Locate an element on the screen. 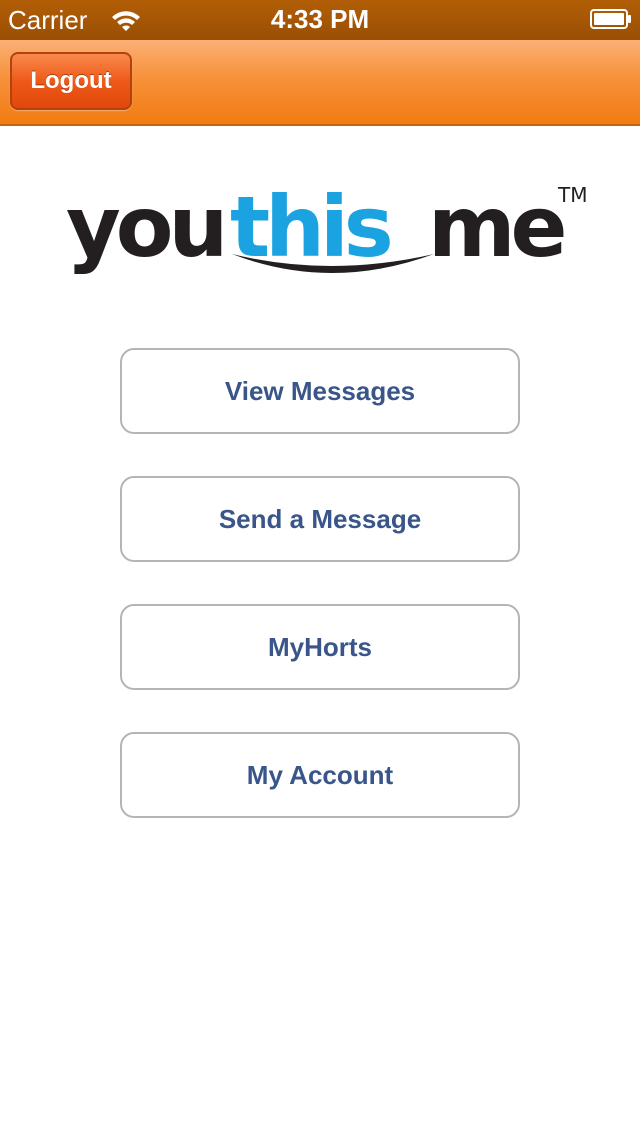  navigation-bar: Logout is located at coordinates (320, 83).